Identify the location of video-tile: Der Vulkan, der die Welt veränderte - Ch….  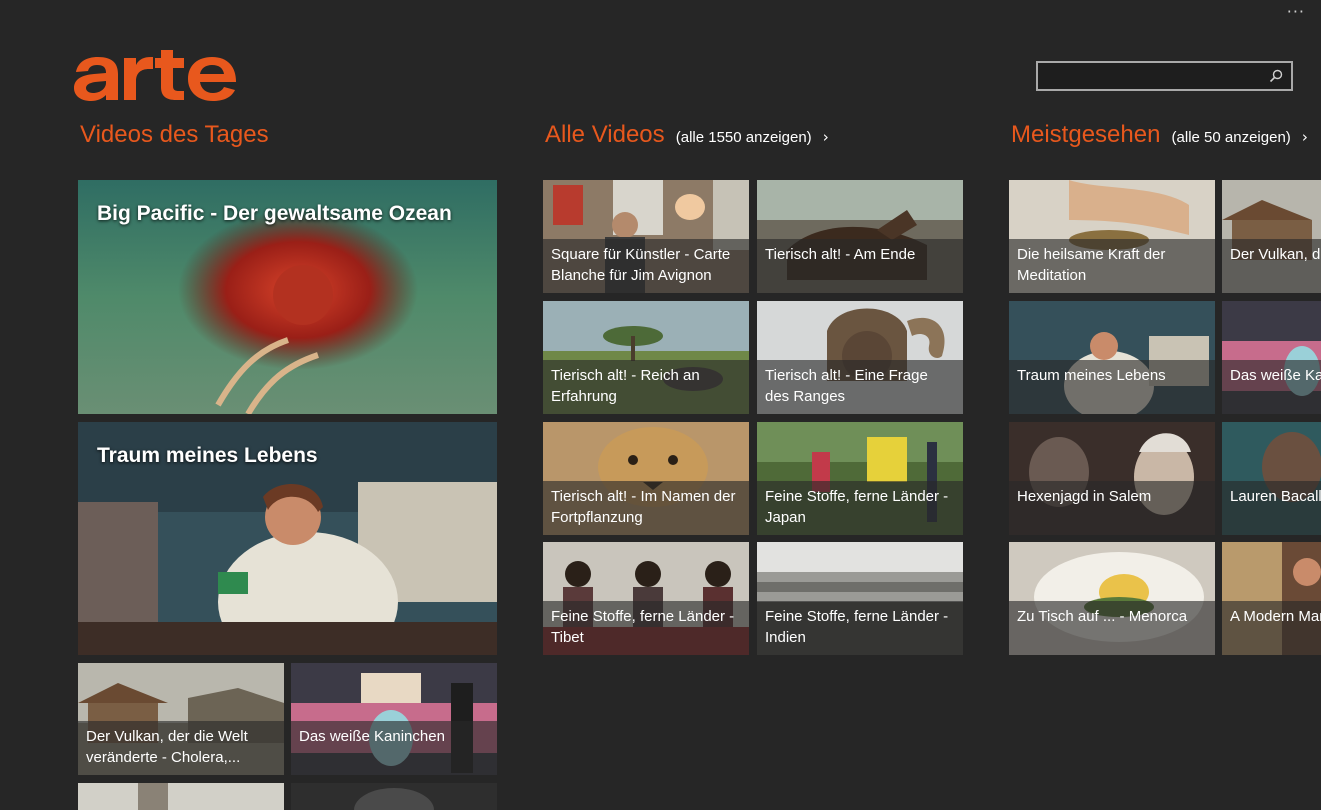
(181, 719).